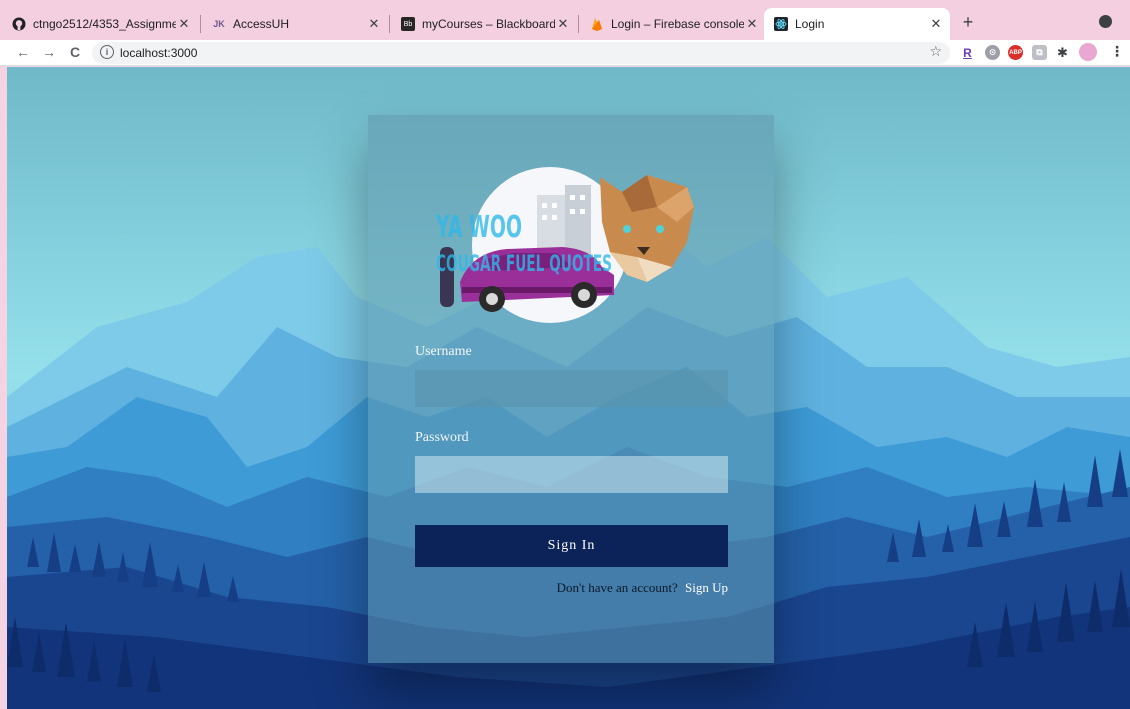 This screenshot has width=1130, height=709. What do you see at coordinates (1117, 51) in the screenshot?
I see `browser-menu-icon: ⋮` at bounding box center [1117, 51].